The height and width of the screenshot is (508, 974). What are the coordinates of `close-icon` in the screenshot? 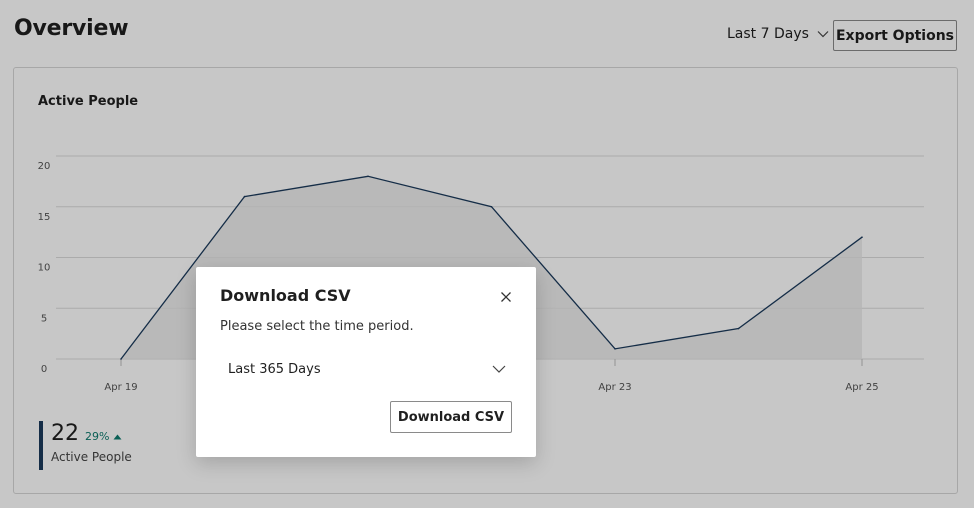 It's located at (506, 297).